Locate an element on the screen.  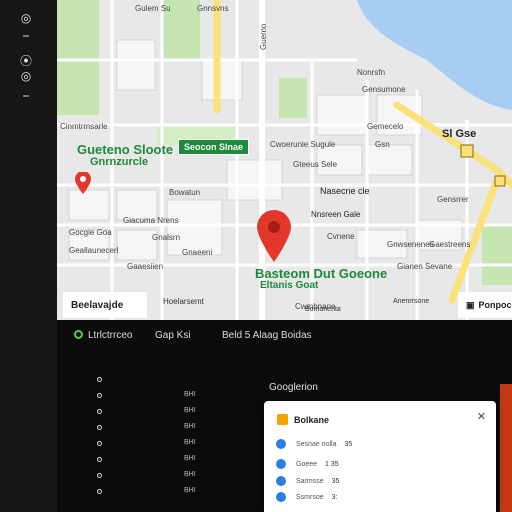
map-label: Nonrsfn is located at coordinates (371, 72).